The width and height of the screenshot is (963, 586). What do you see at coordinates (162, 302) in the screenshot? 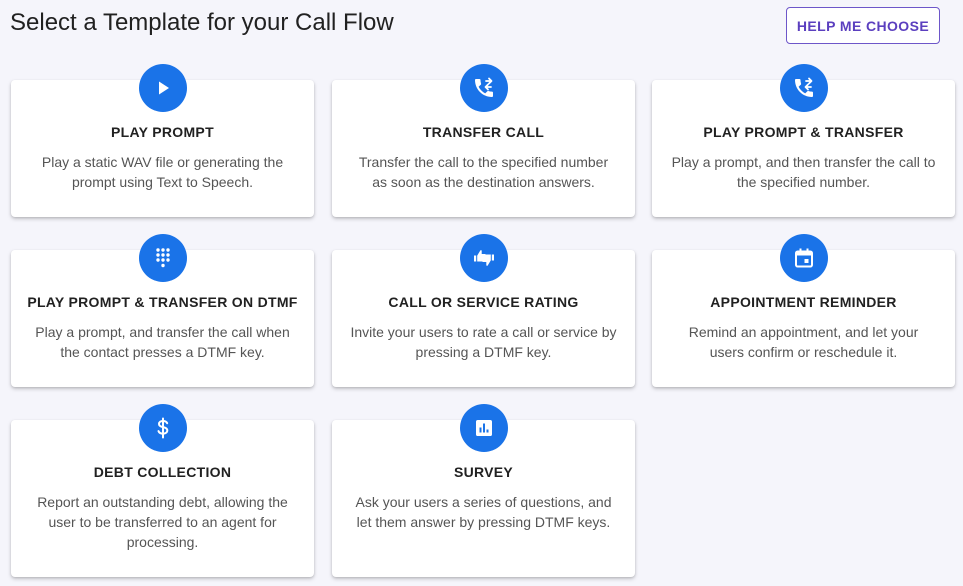
I see `template-title: PLAY PROMPT & TRANSFER ON DTMF` at bounding box center [162, 302].